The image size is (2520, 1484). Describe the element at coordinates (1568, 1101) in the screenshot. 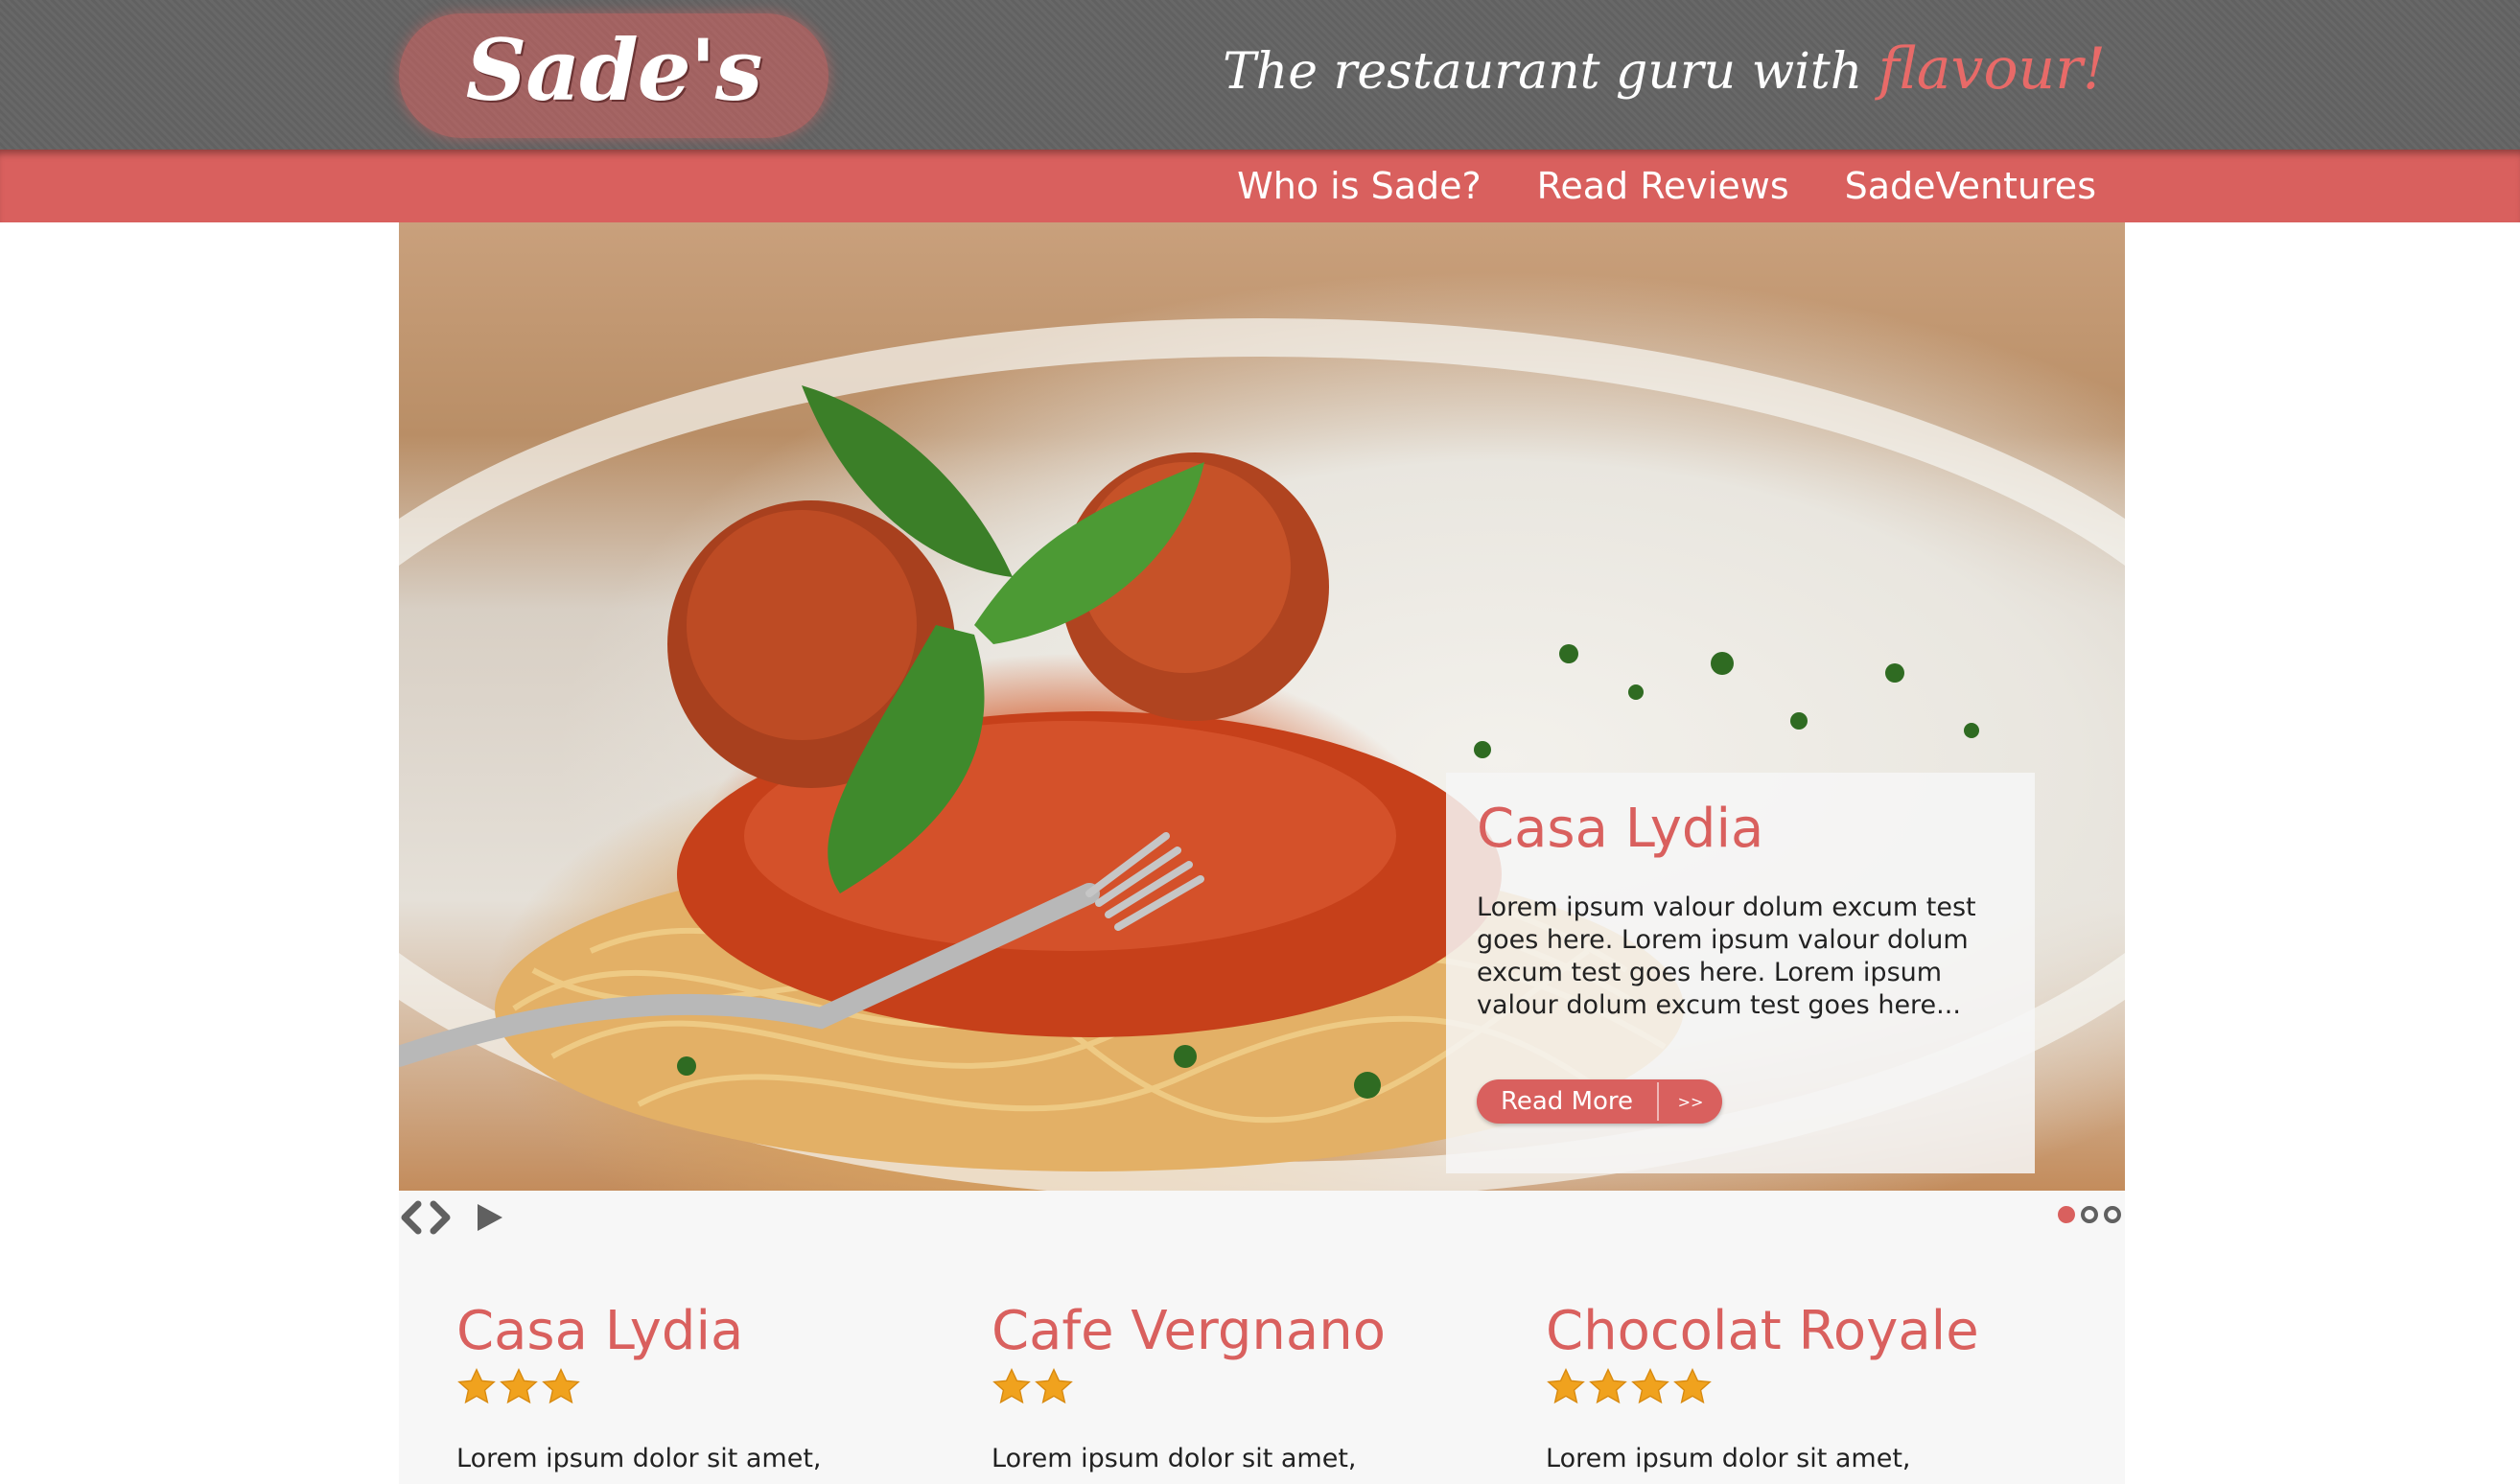

I see `read-more-label: Read More` at that location.